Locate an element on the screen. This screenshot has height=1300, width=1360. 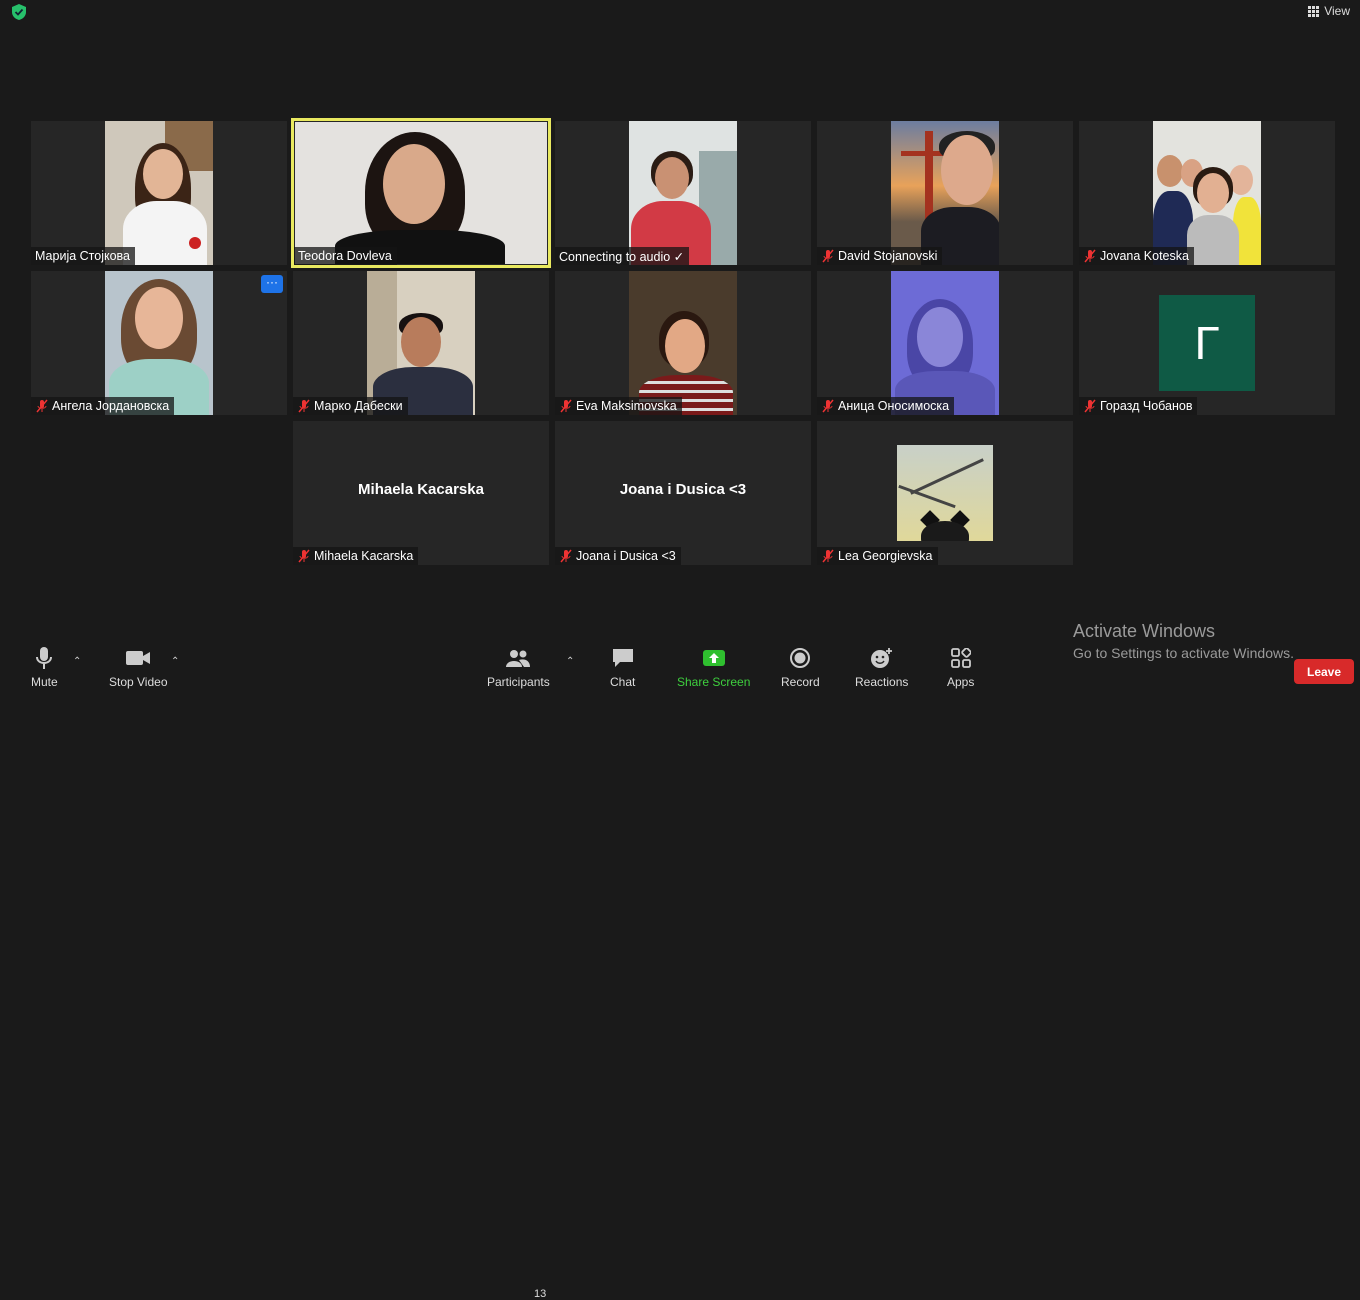
smiley-plus-icon is located at coordinates (881, 658).